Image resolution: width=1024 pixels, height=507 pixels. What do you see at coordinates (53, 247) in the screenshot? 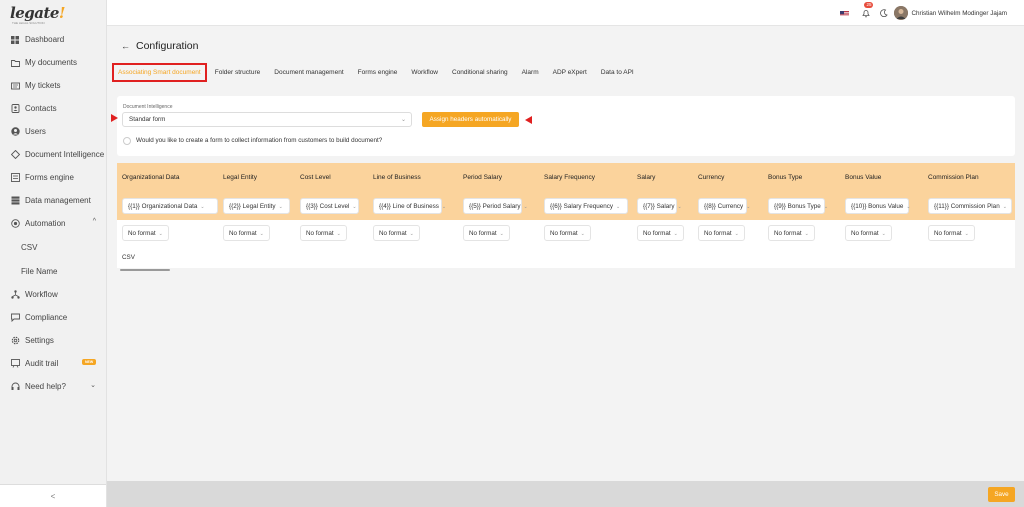
I see `sidebar-item-csv: CSV` at bounding box center [53, 247].